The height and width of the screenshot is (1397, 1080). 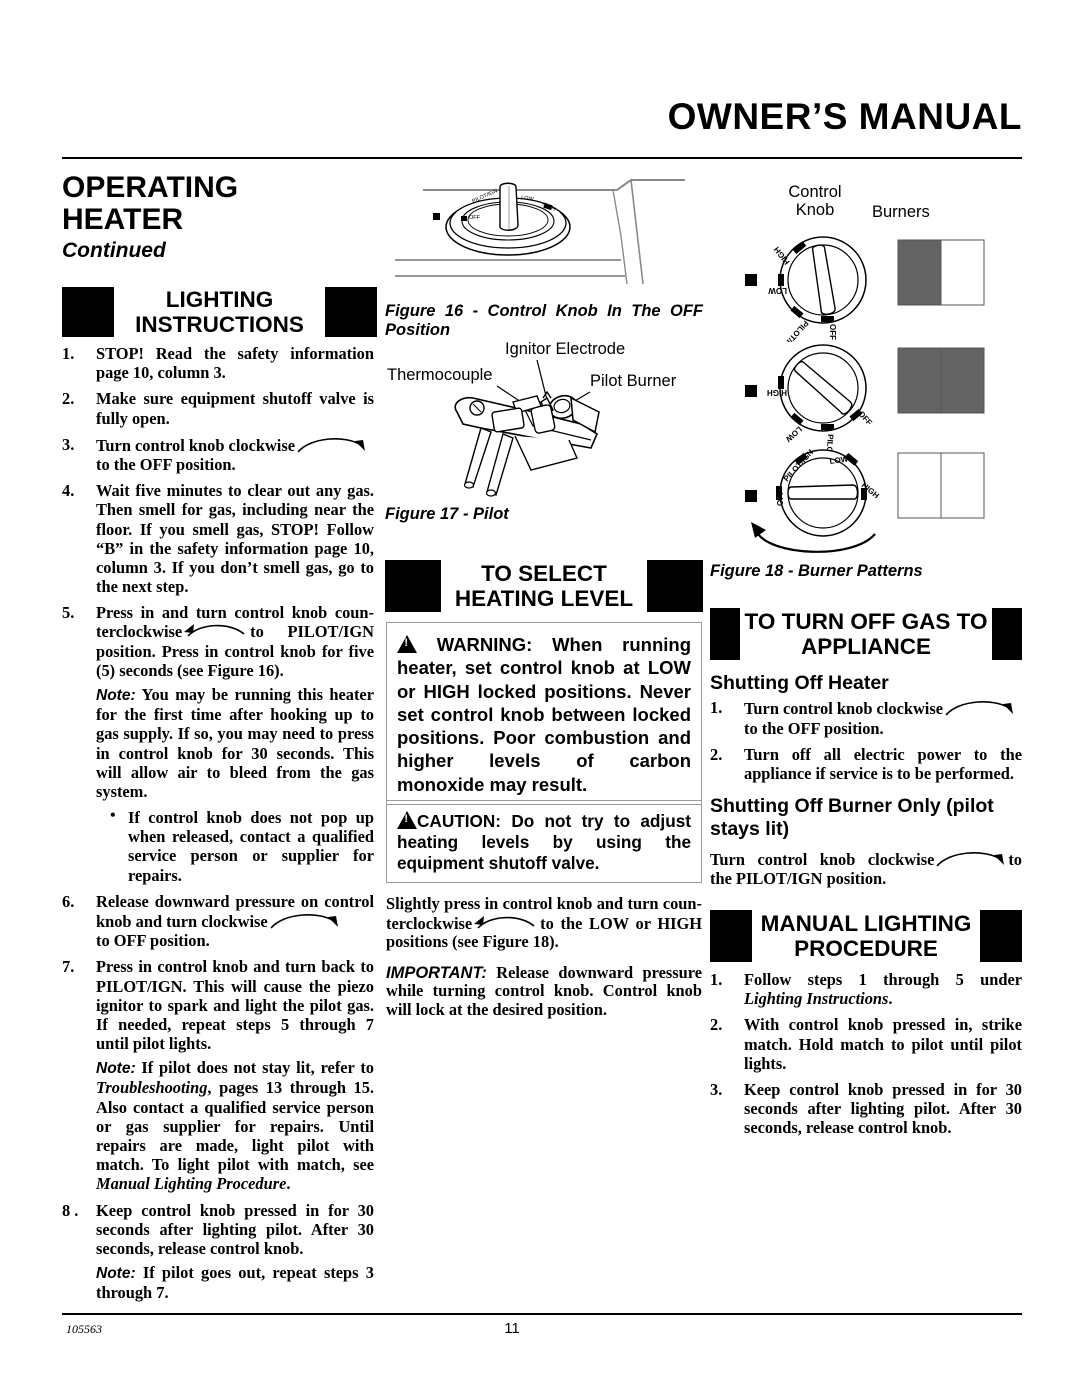 What do you see at coordinates (152, 1088) in the screenshot?
I see `note-italic-troubleshooting: Troubleshooting` at bounding box center [152, 1088].